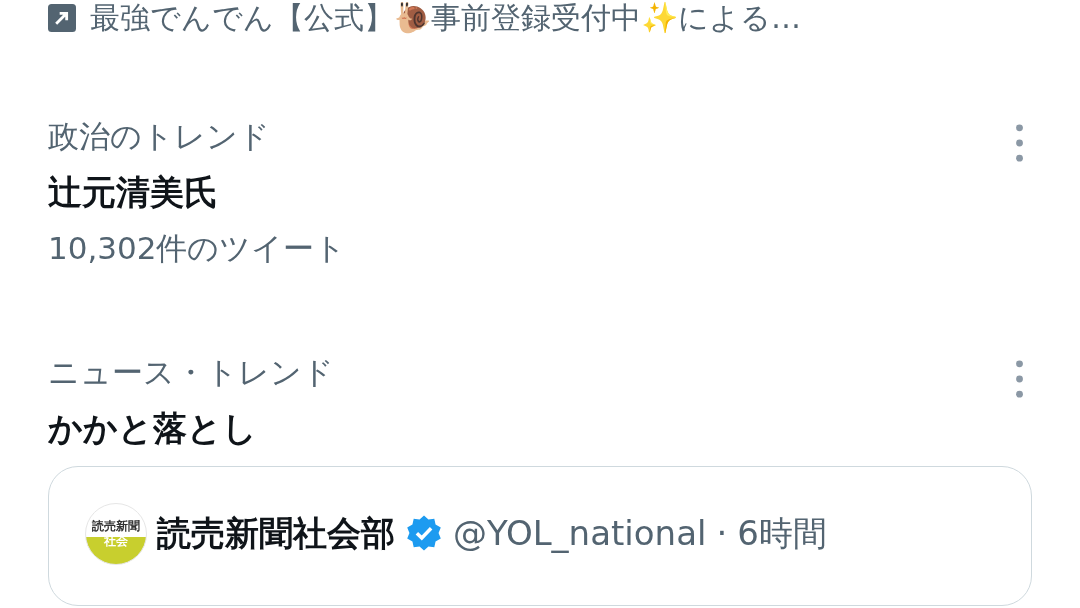  Describe the element at coordinates (191, 372) in the screenshot. I see `trend-category: ニュース・トレンド` at that location.